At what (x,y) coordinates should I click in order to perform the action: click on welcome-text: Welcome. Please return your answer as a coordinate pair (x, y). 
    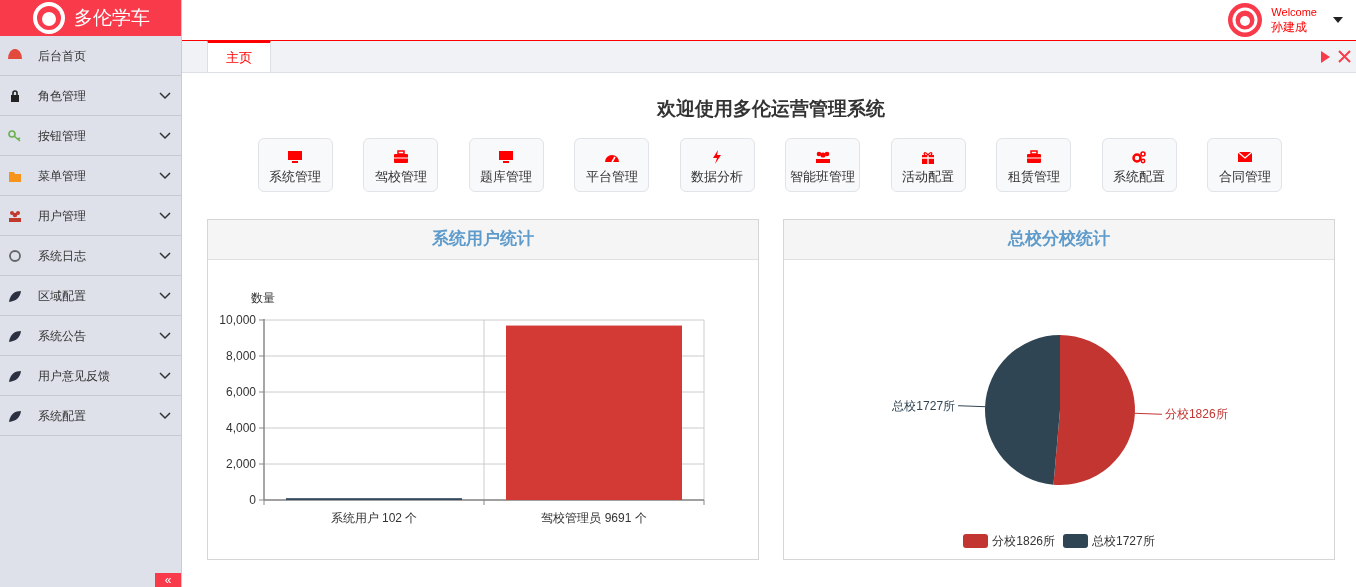
    Looking at the image, I should click on (1294, 12).